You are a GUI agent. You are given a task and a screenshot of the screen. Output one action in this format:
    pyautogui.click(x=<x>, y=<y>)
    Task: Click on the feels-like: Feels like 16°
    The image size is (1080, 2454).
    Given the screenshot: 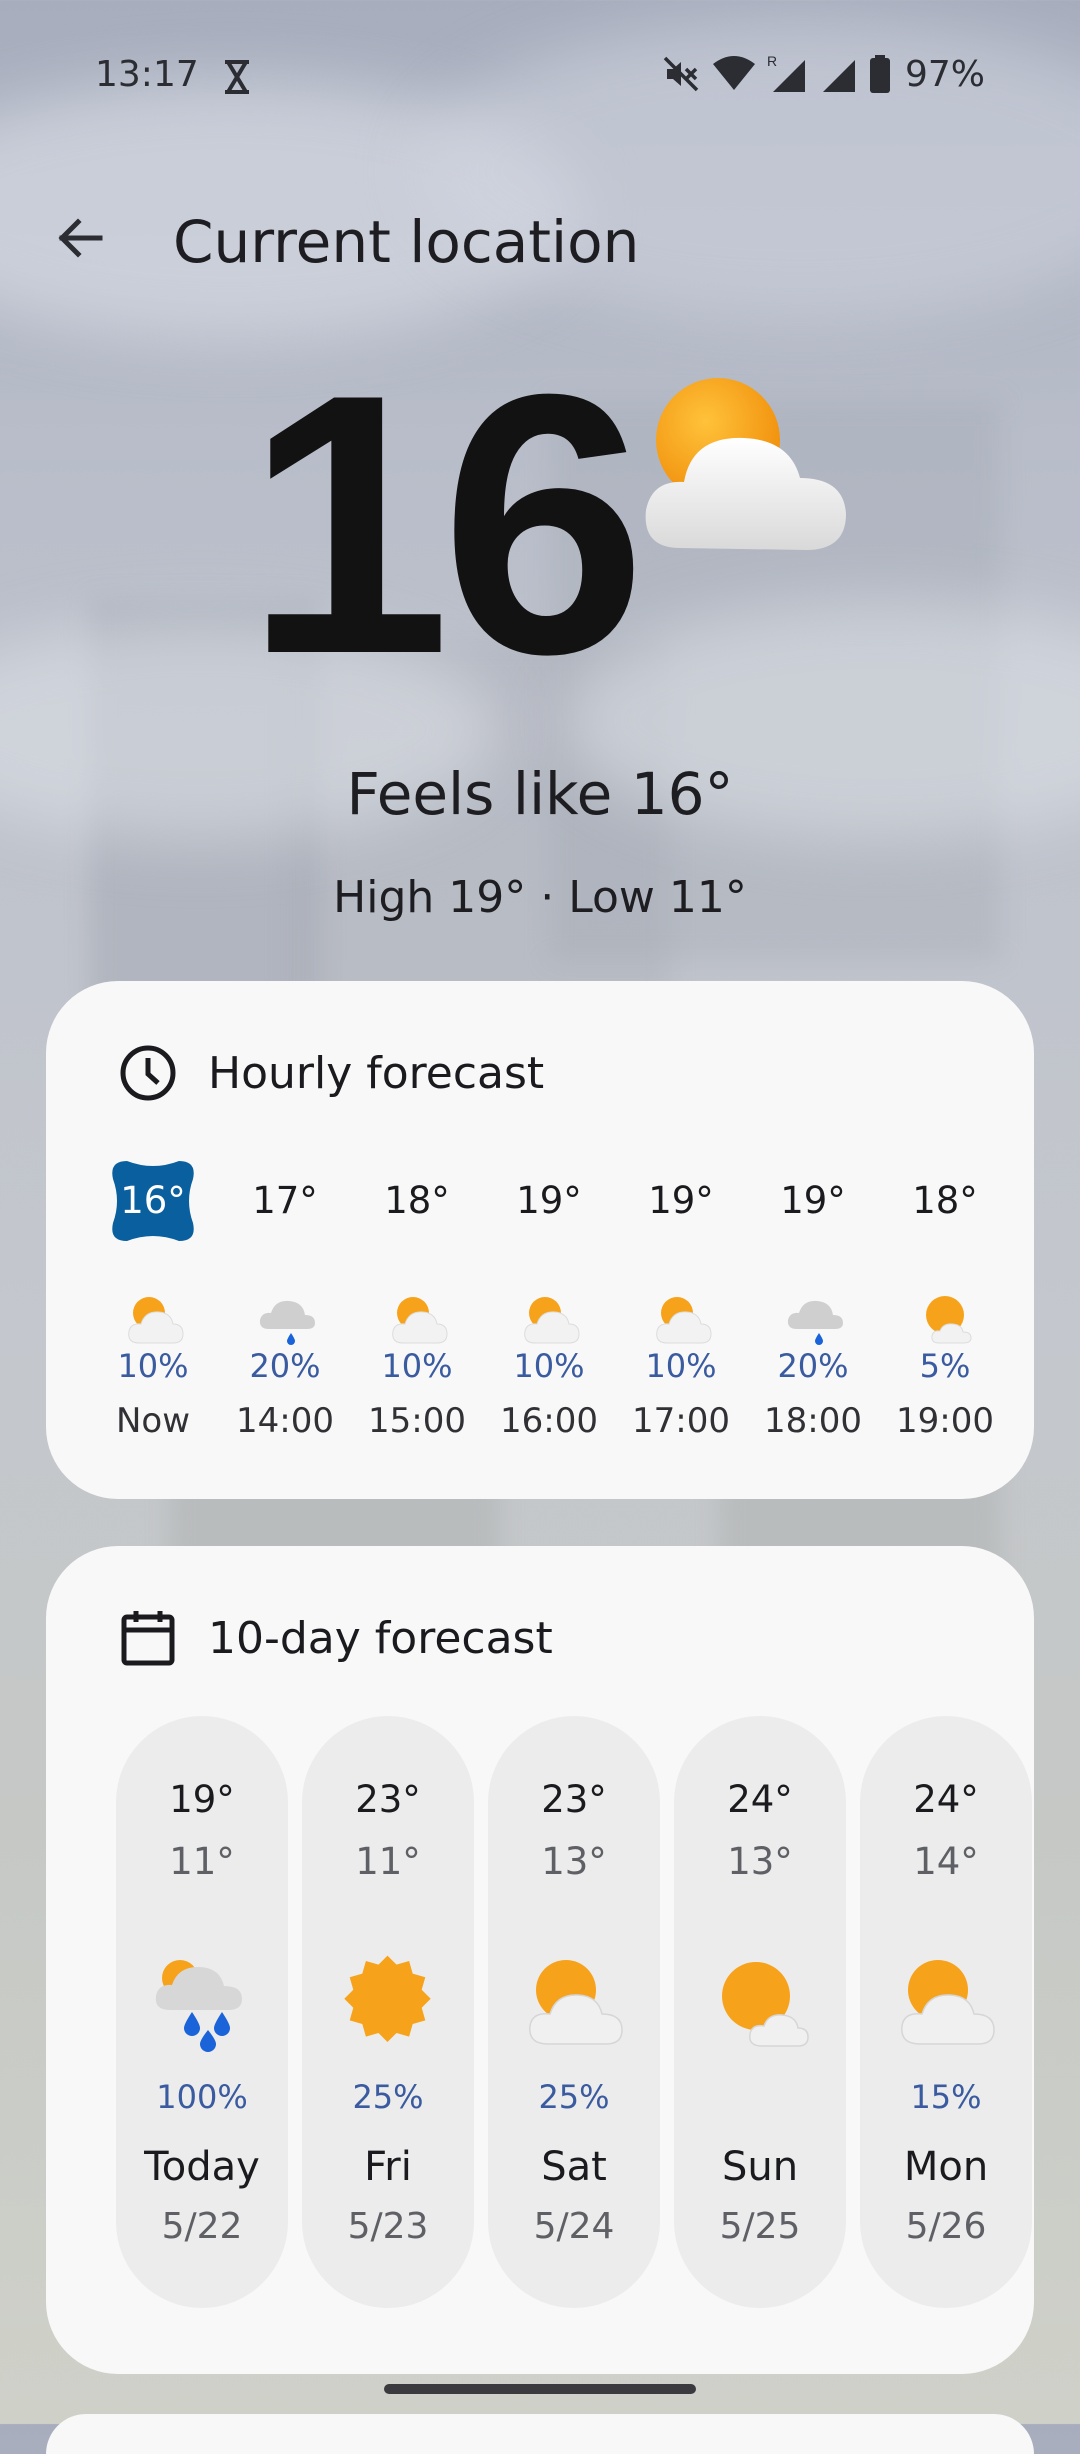 What is the action you would take?
    pyautogui.click(x=540, y=794)
    